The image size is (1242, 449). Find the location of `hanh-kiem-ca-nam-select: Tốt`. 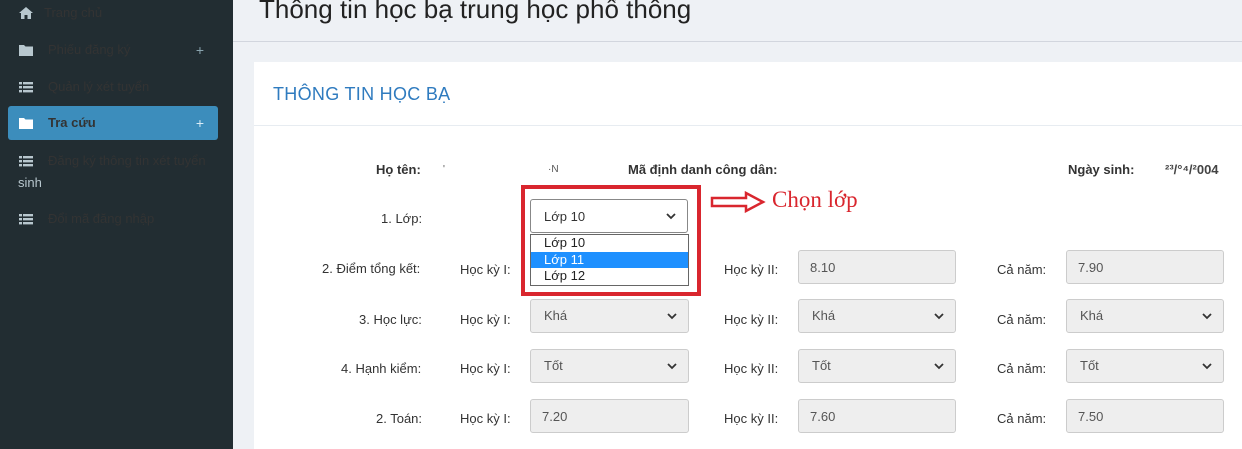

hanh-kiem-ca-nam-select: Tốt is located at coordinates (1145, 366).